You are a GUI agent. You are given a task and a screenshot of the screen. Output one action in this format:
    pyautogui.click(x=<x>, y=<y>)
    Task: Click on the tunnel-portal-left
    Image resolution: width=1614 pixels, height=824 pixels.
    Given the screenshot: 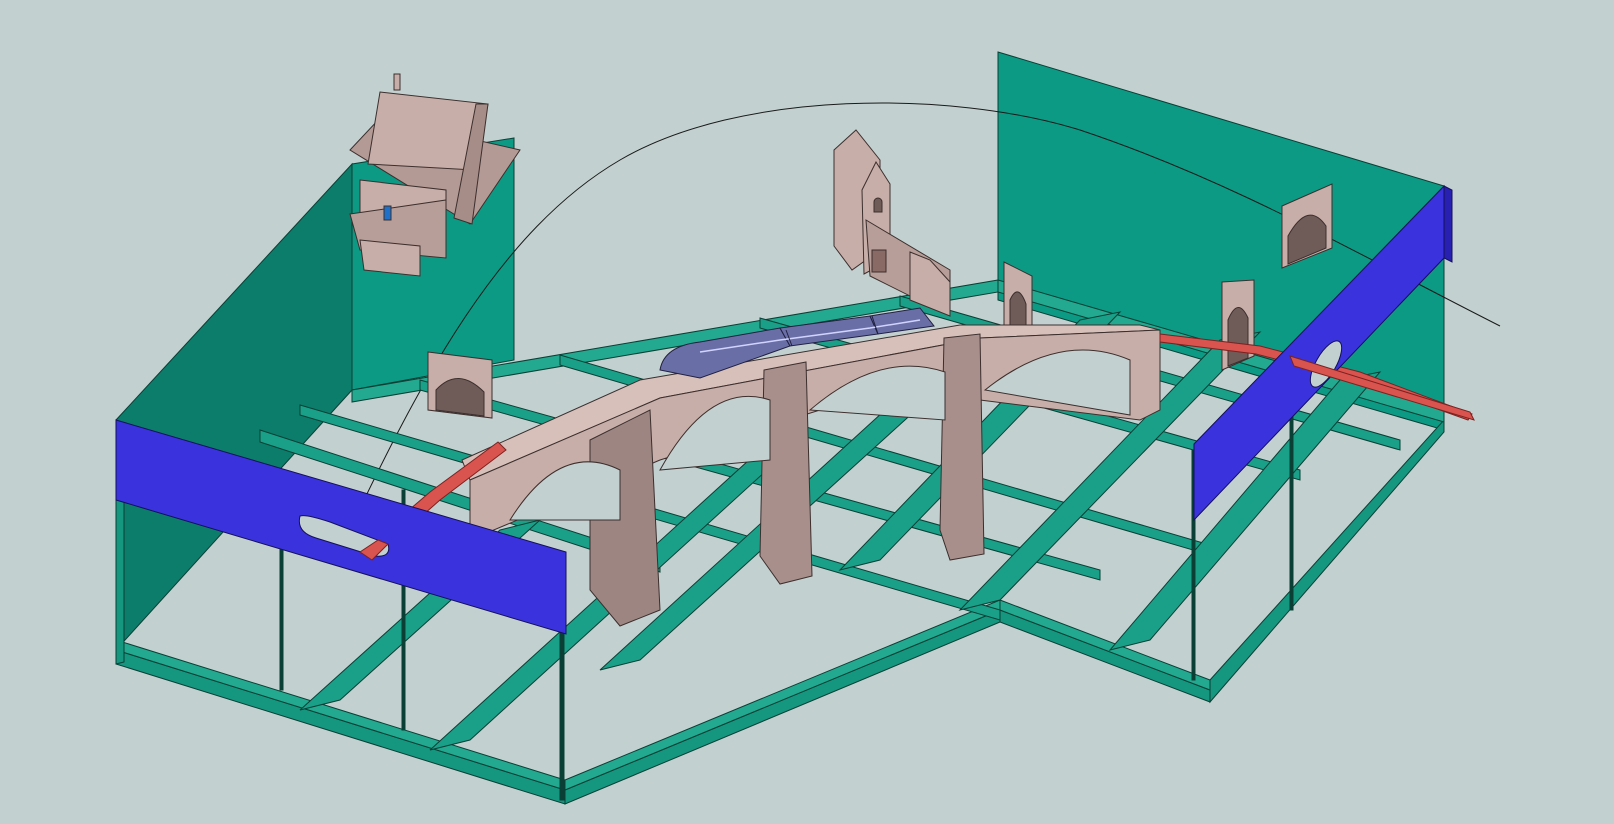 What is the action you would take?
    pyautogui.click(x=460, y=385)
    